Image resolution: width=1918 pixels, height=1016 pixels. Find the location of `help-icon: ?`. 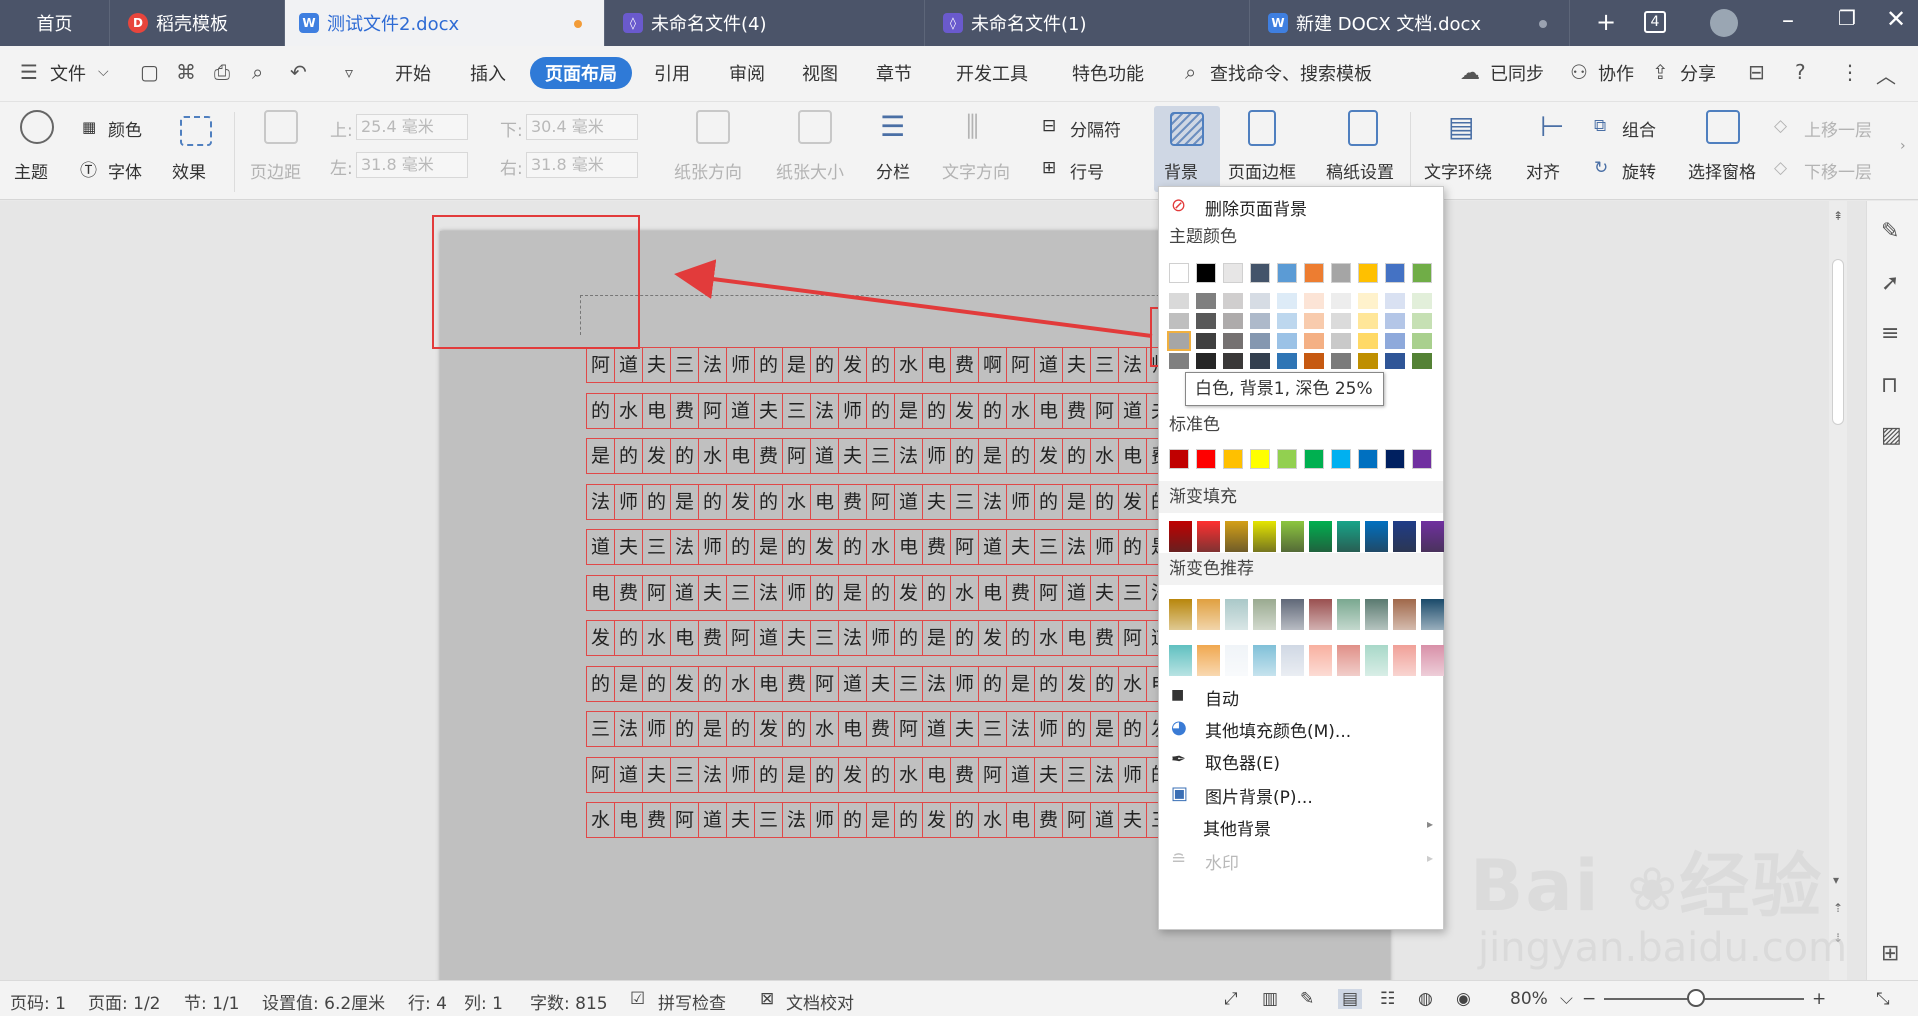

help-icon: ? is located at coordinates (1800, 72).